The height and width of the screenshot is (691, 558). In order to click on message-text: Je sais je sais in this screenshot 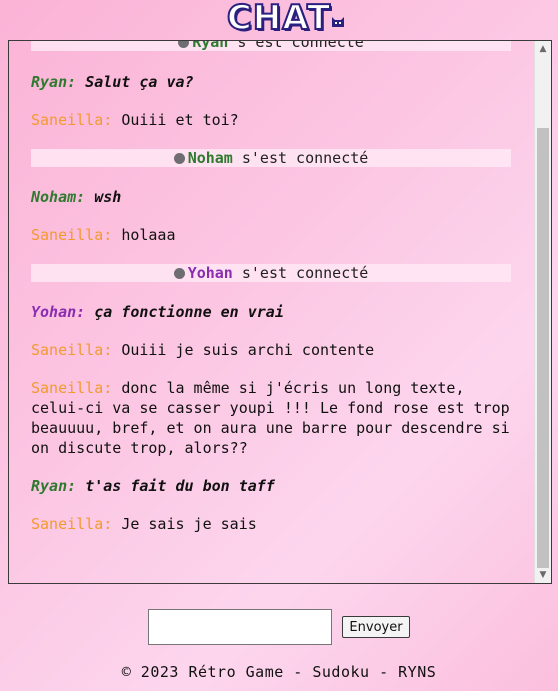, I will do `click(189, 524)`.